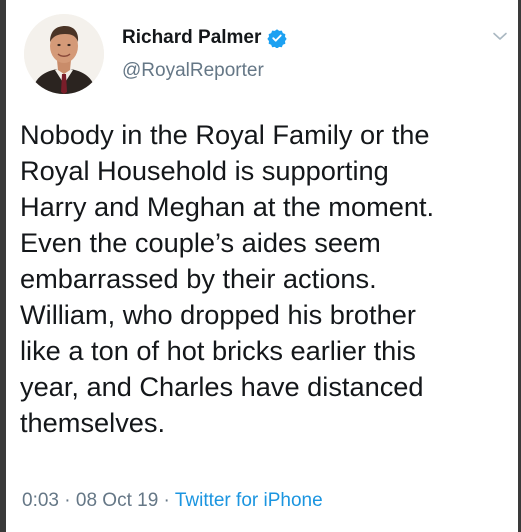  I want to click on avatar, so click(64, 54).